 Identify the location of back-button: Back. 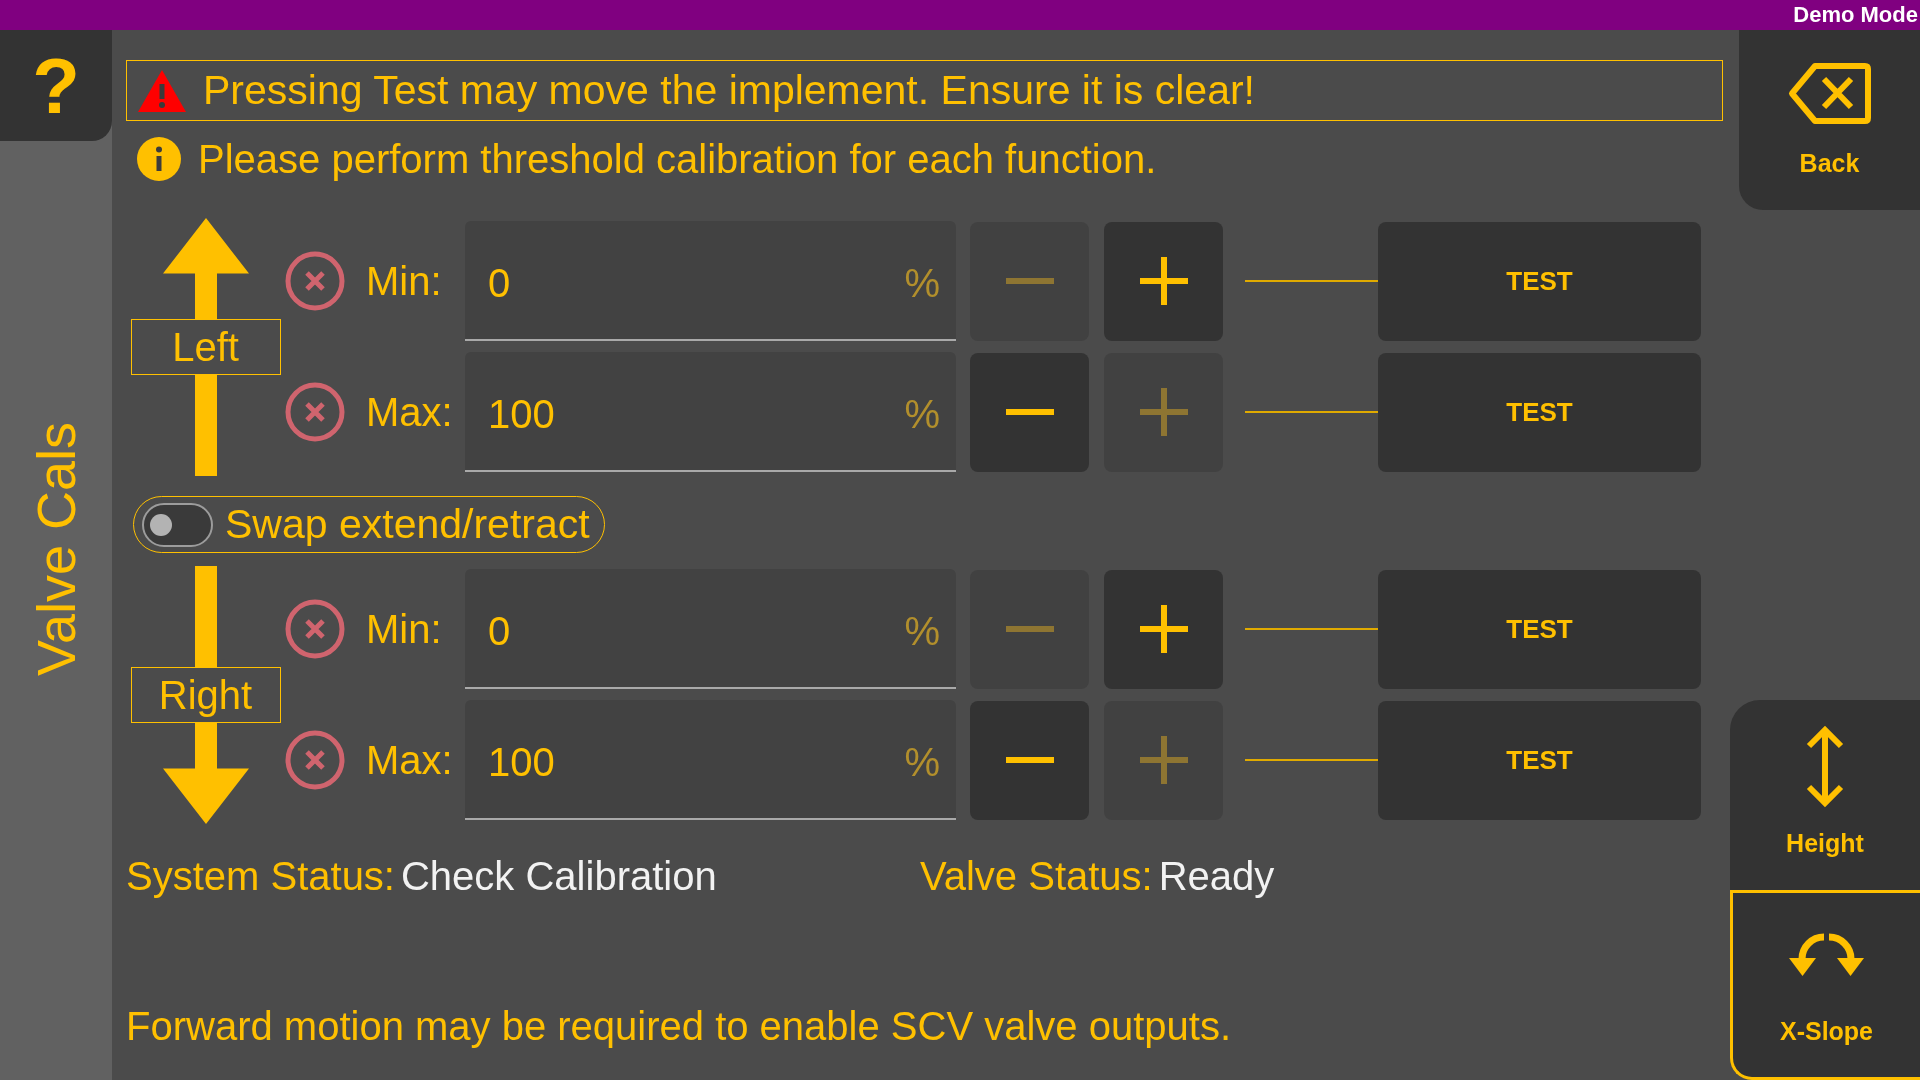
(1829, 120).